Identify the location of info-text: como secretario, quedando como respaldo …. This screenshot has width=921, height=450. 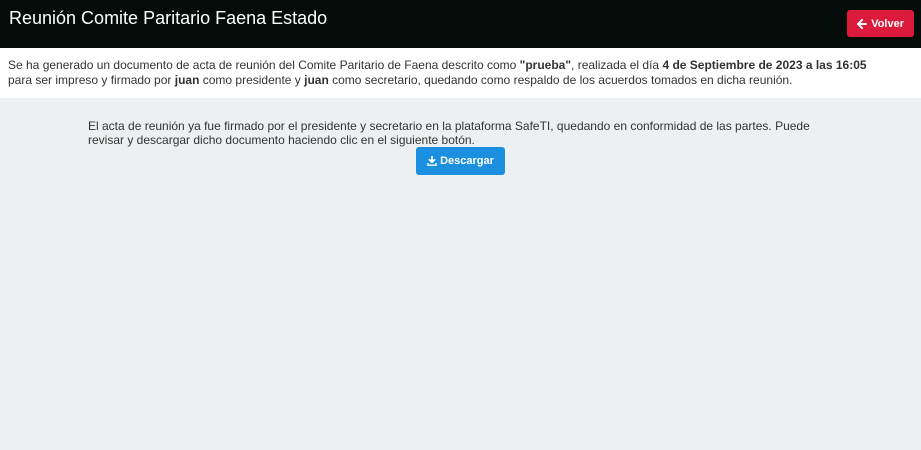
(560, 80).